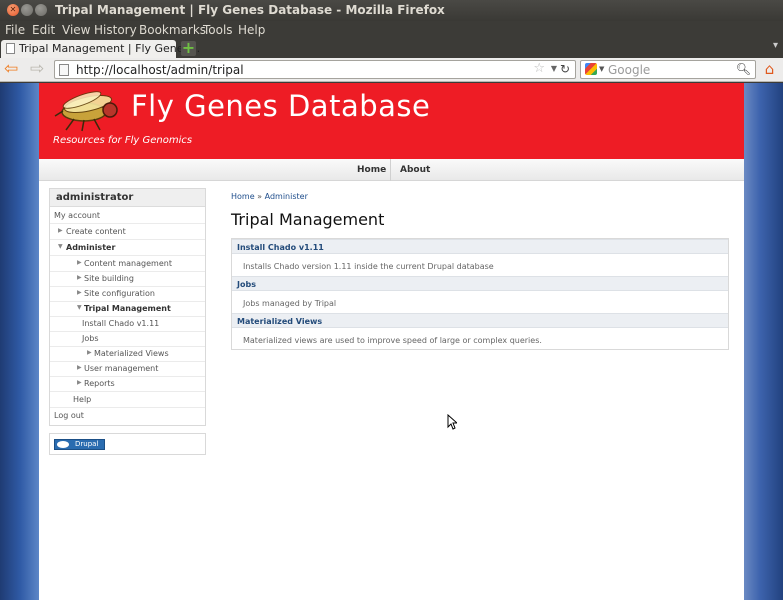 The width and height of the screenshot is (783, 600). I want to click on site-slogan: Resources for Fly Genomics, so click(123, 140).